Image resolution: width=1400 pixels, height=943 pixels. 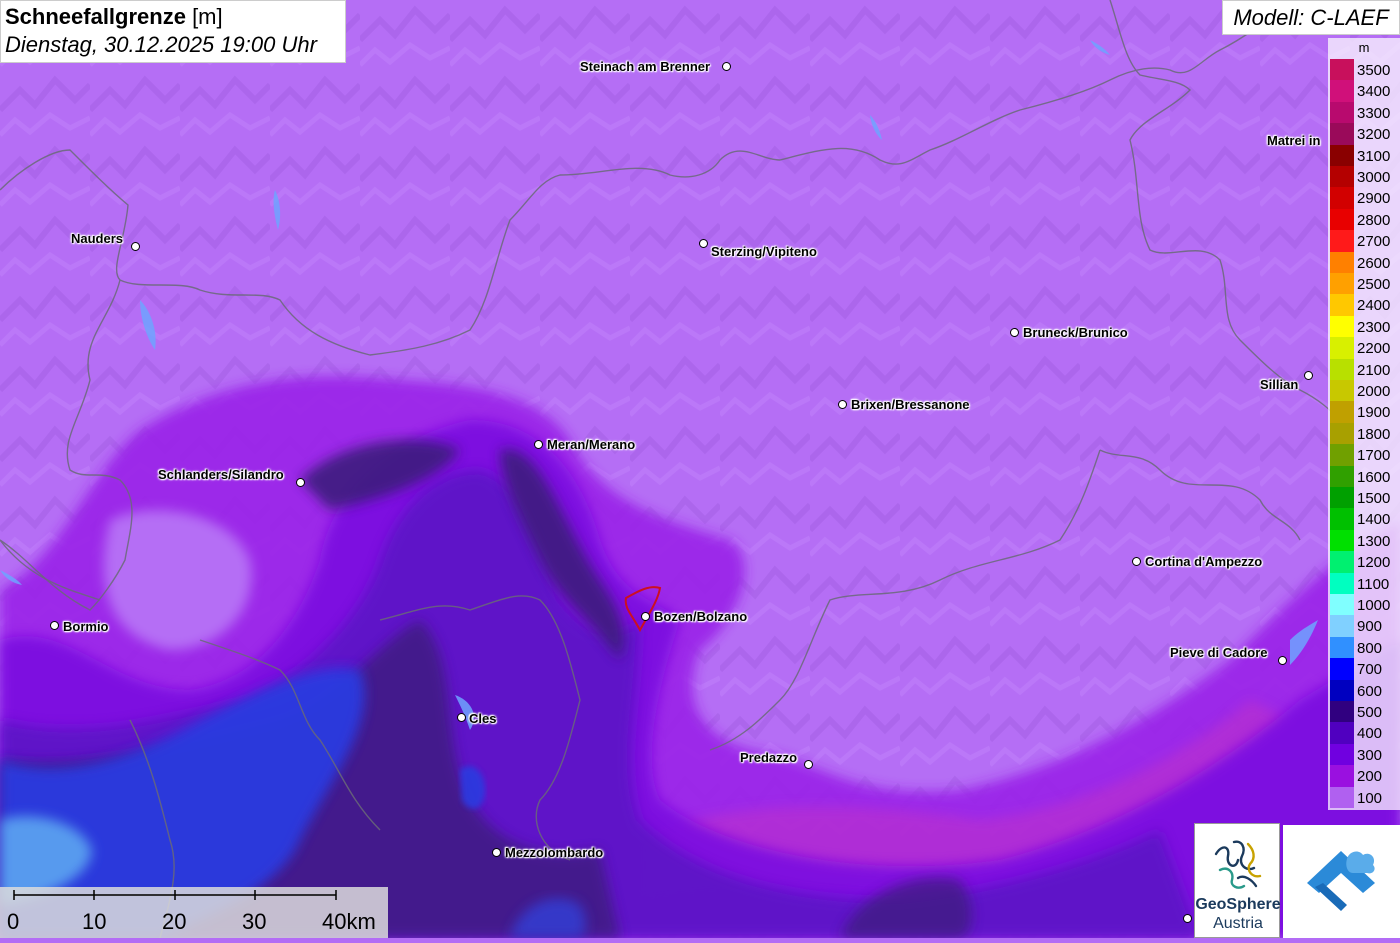 What do you see at coordinates (1374, 177) in the screenshot?
I see `legend-label: 3000` at bounding box center [1374, 177].